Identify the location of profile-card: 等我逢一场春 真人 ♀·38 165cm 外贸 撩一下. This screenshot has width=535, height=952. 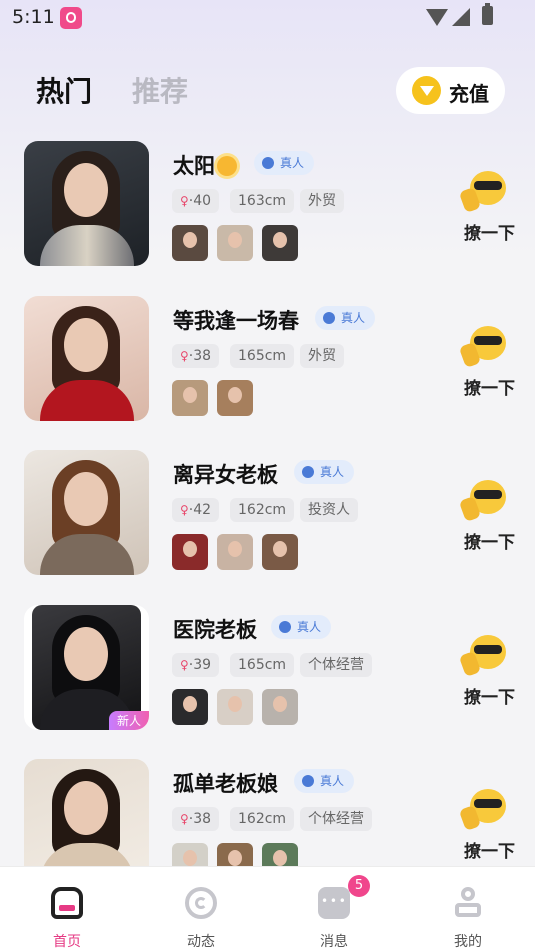
(267, 366).